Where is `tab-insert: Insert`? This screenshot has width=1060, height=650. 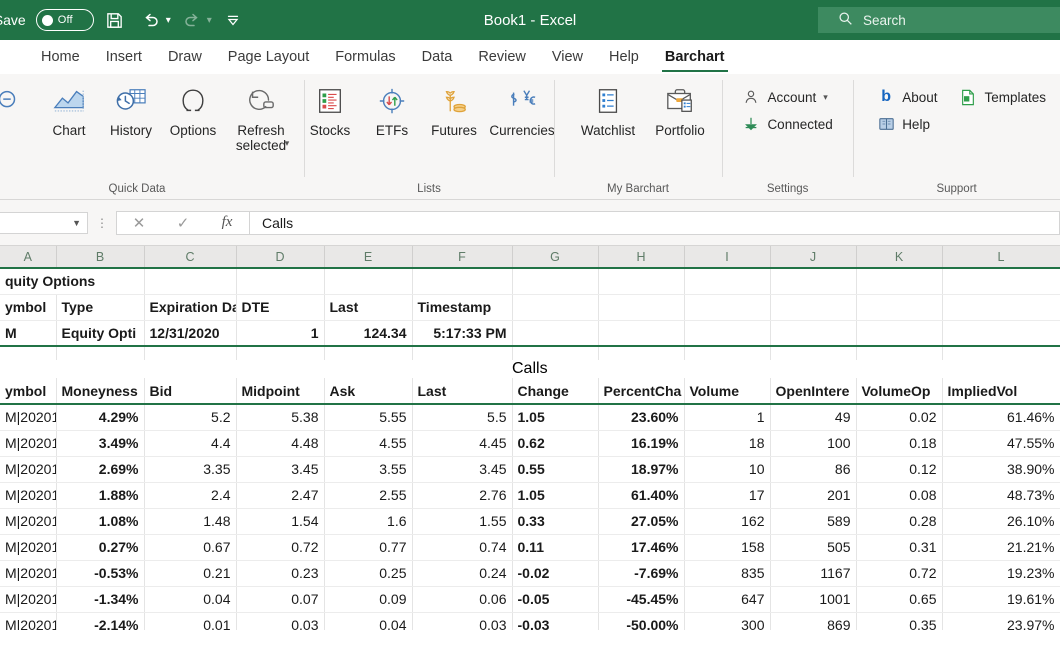
tab-insert: Insert is located at coordinates (124, 60).